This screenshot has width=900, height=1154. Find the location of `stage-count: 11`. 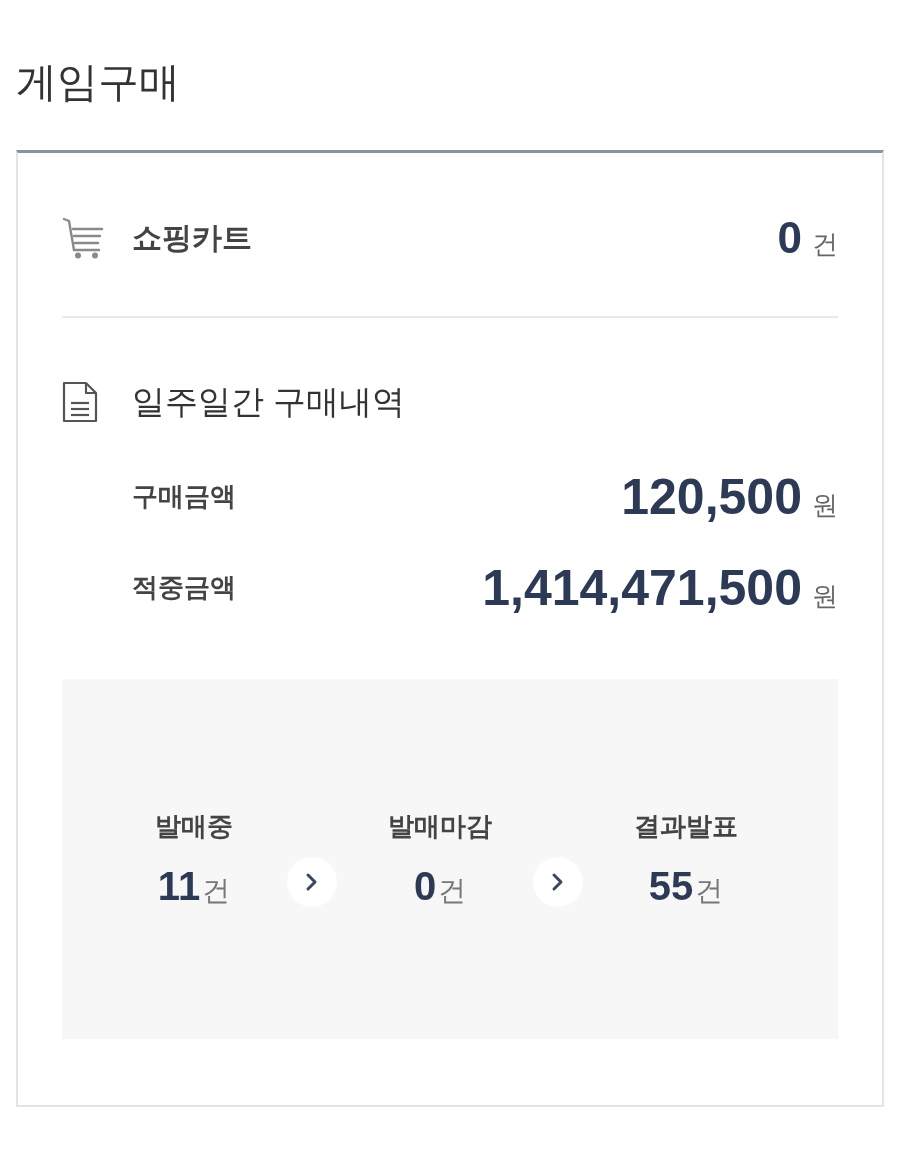

stage-count: 11 is located at coordinates (179, 886).